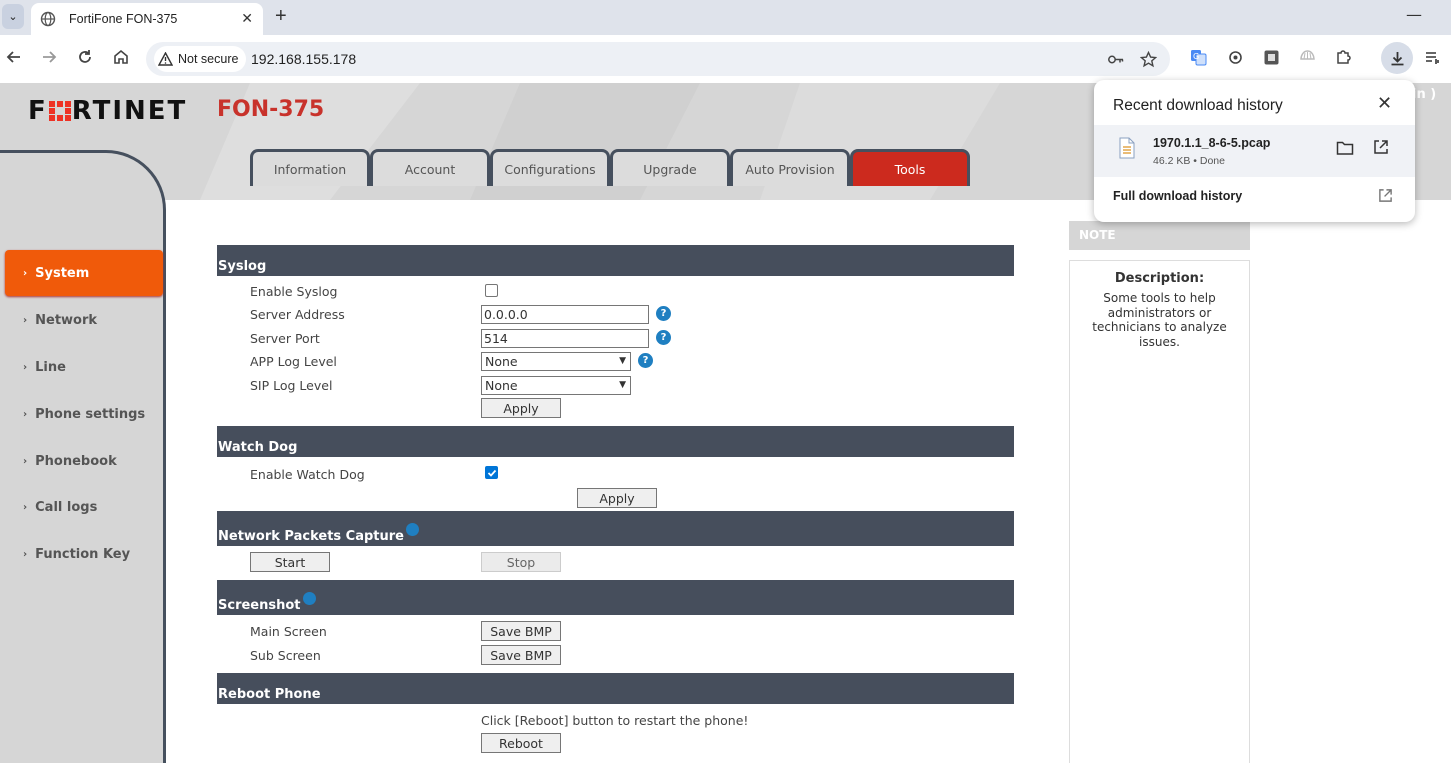  I want to click on enable-syslog-label: Enable Syslog, so click(294, 291).